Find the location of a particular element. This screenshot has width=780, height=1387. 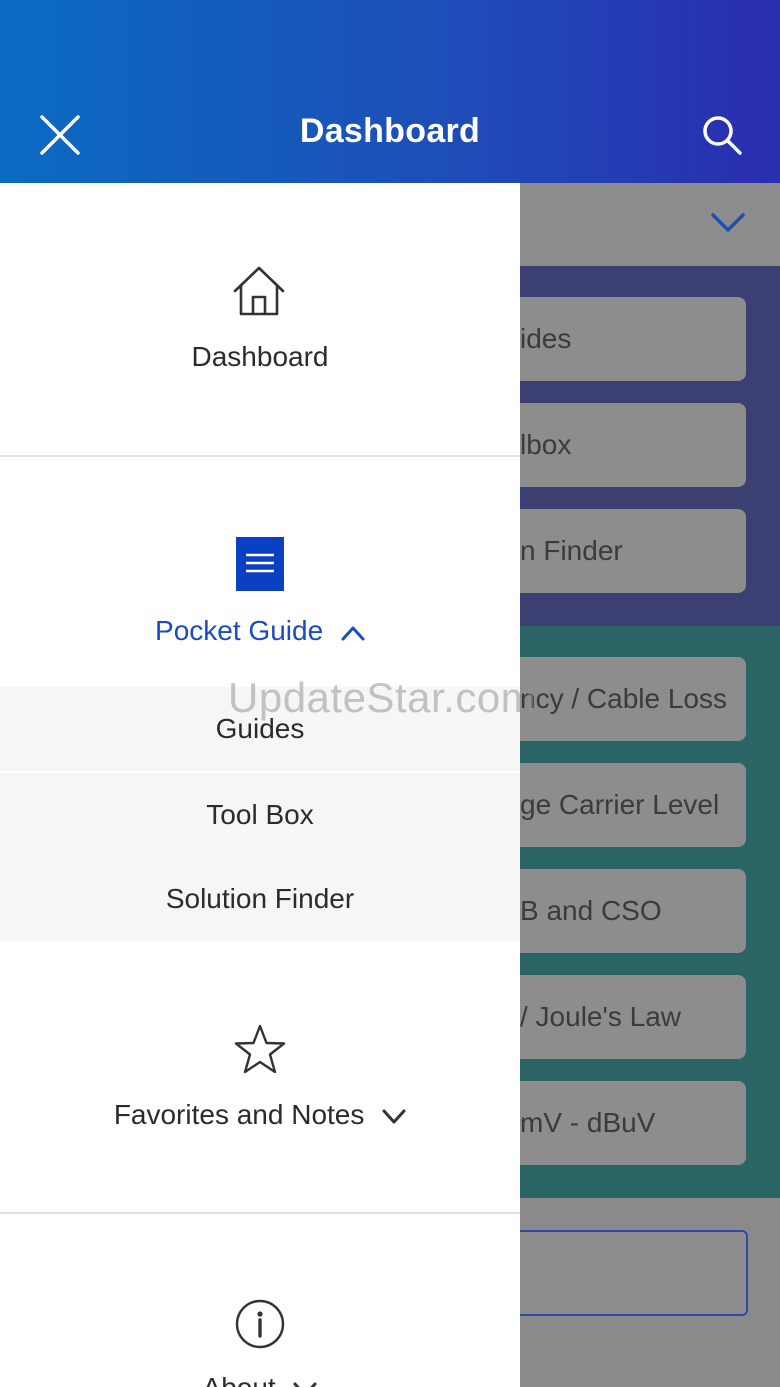

drawer-item-dashboard: Dashboard is located at coordinates (260, 319).